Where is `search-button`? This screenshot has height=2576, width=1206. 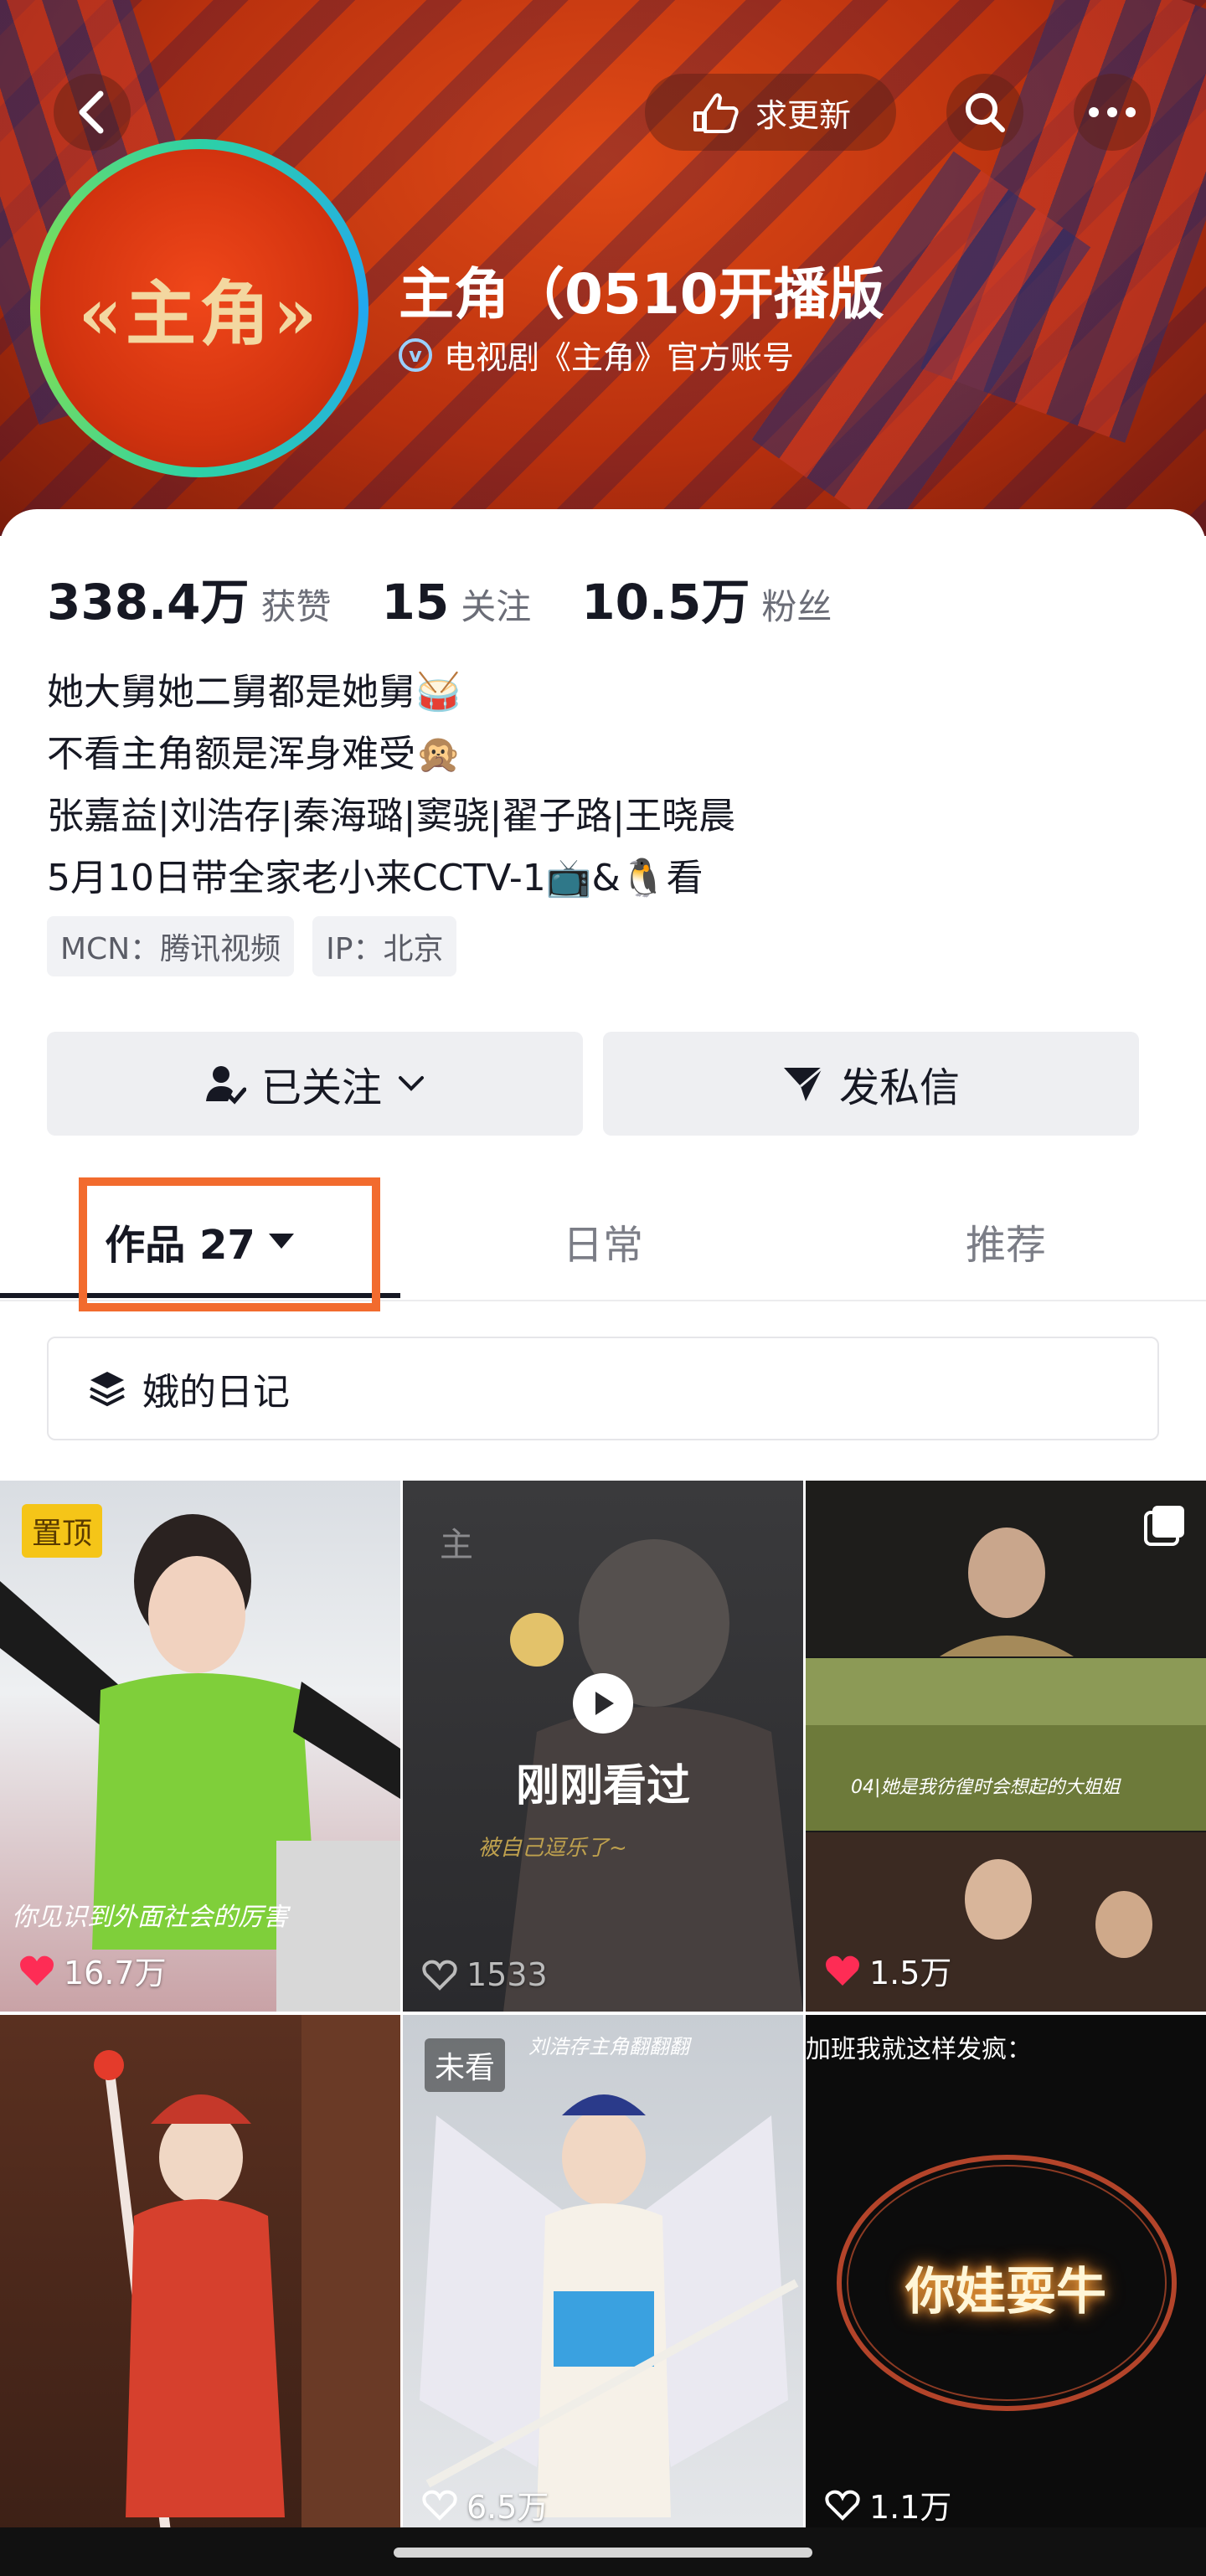
search-button is located at coordinates (984, 112).